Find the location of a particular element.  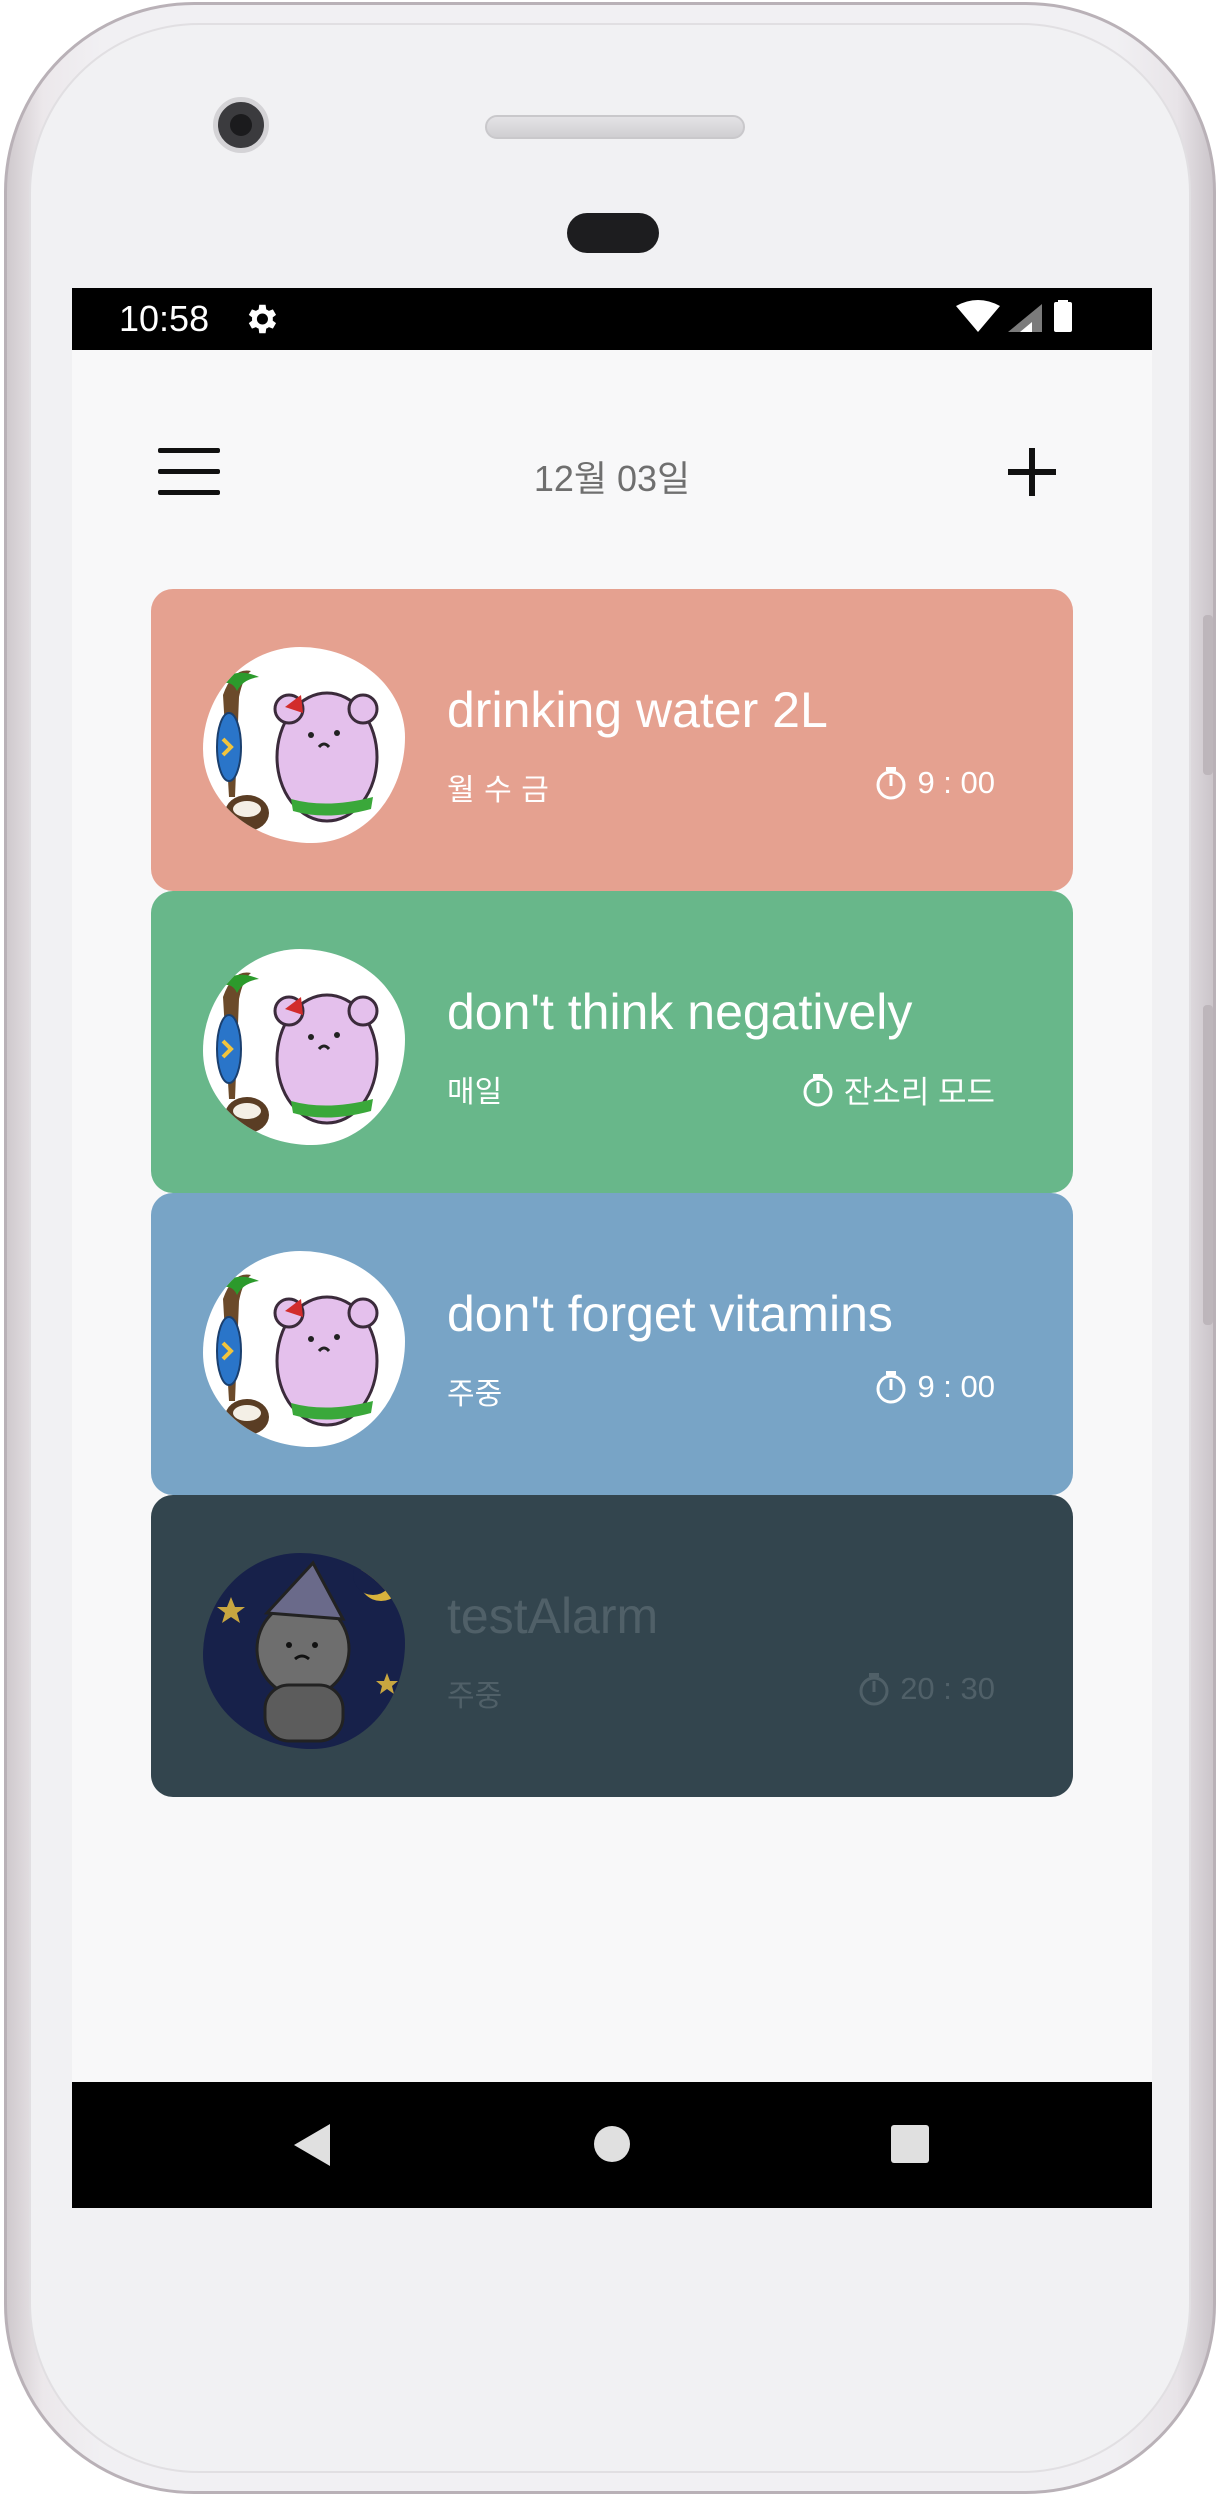

alarm-card: drinking water 2L 월 수 금 9 : 00 is located at coordinates (612, 740).